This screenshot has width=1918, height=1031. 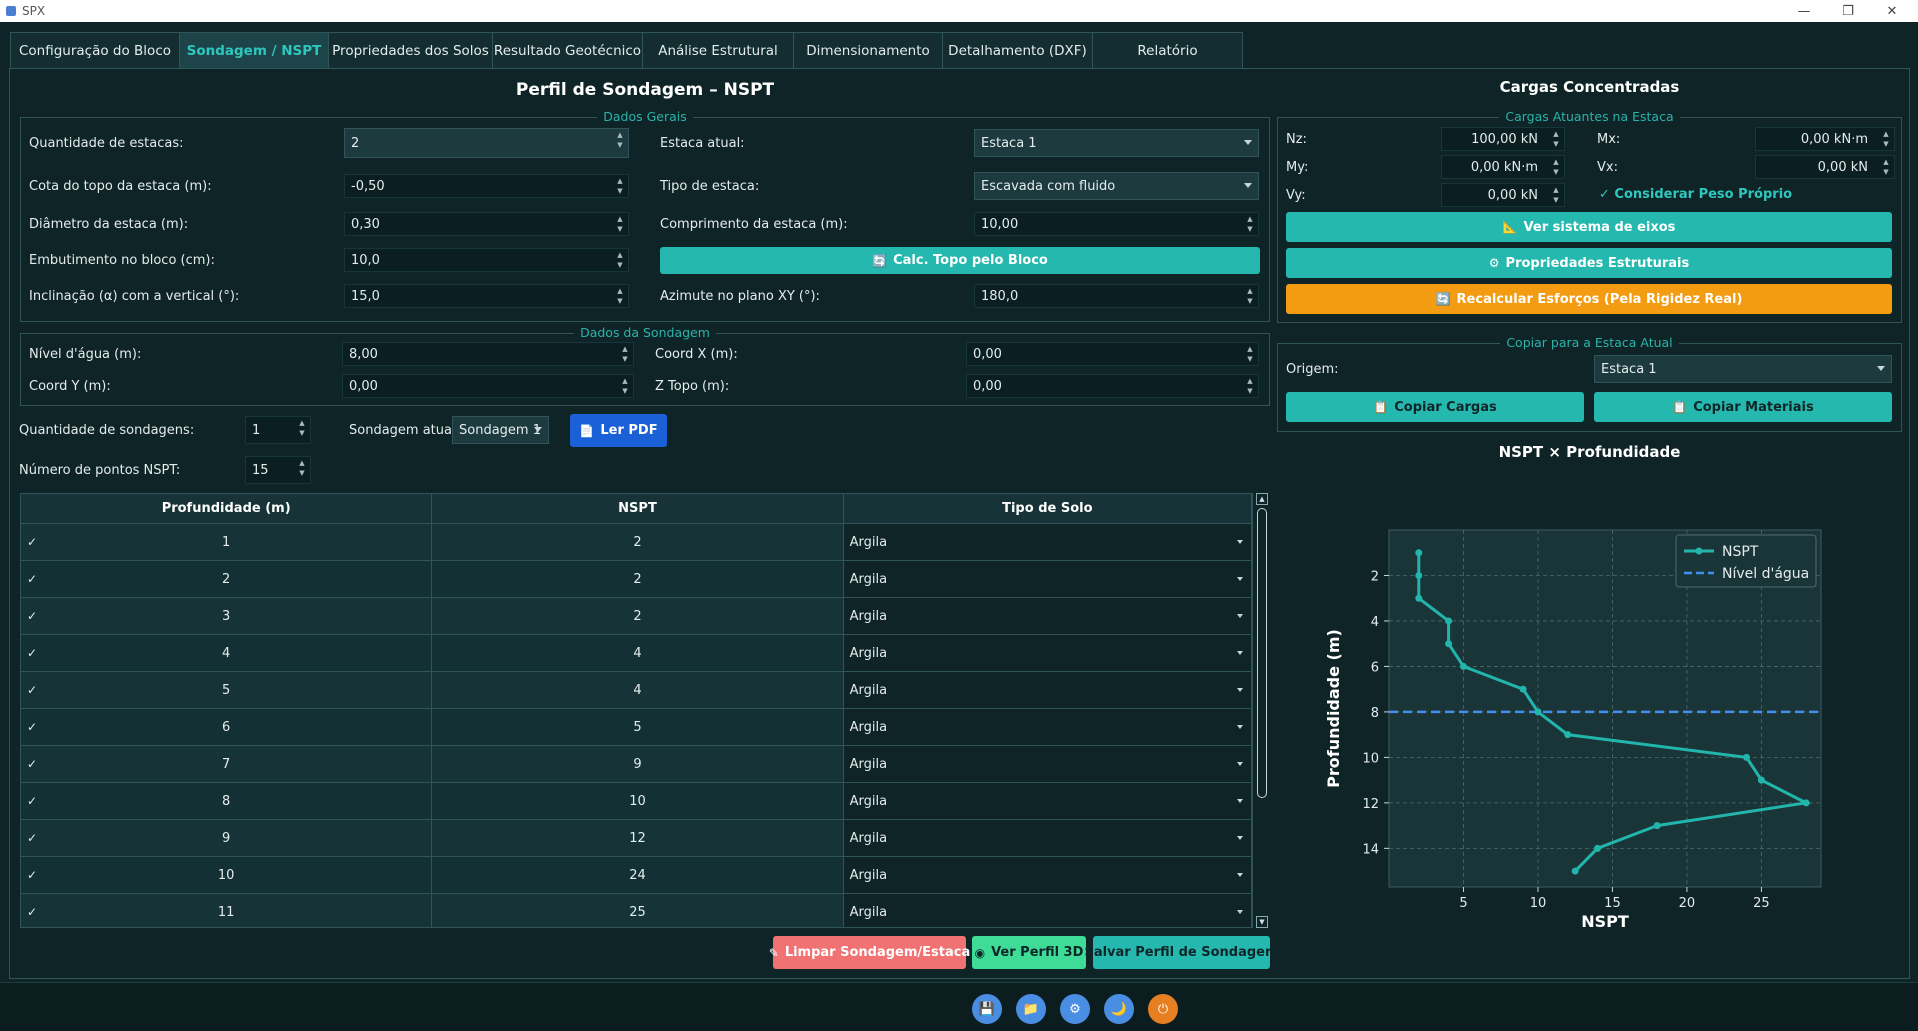 I want to click on scroll-down-icon: ▼, so click(x=1262, y=922).